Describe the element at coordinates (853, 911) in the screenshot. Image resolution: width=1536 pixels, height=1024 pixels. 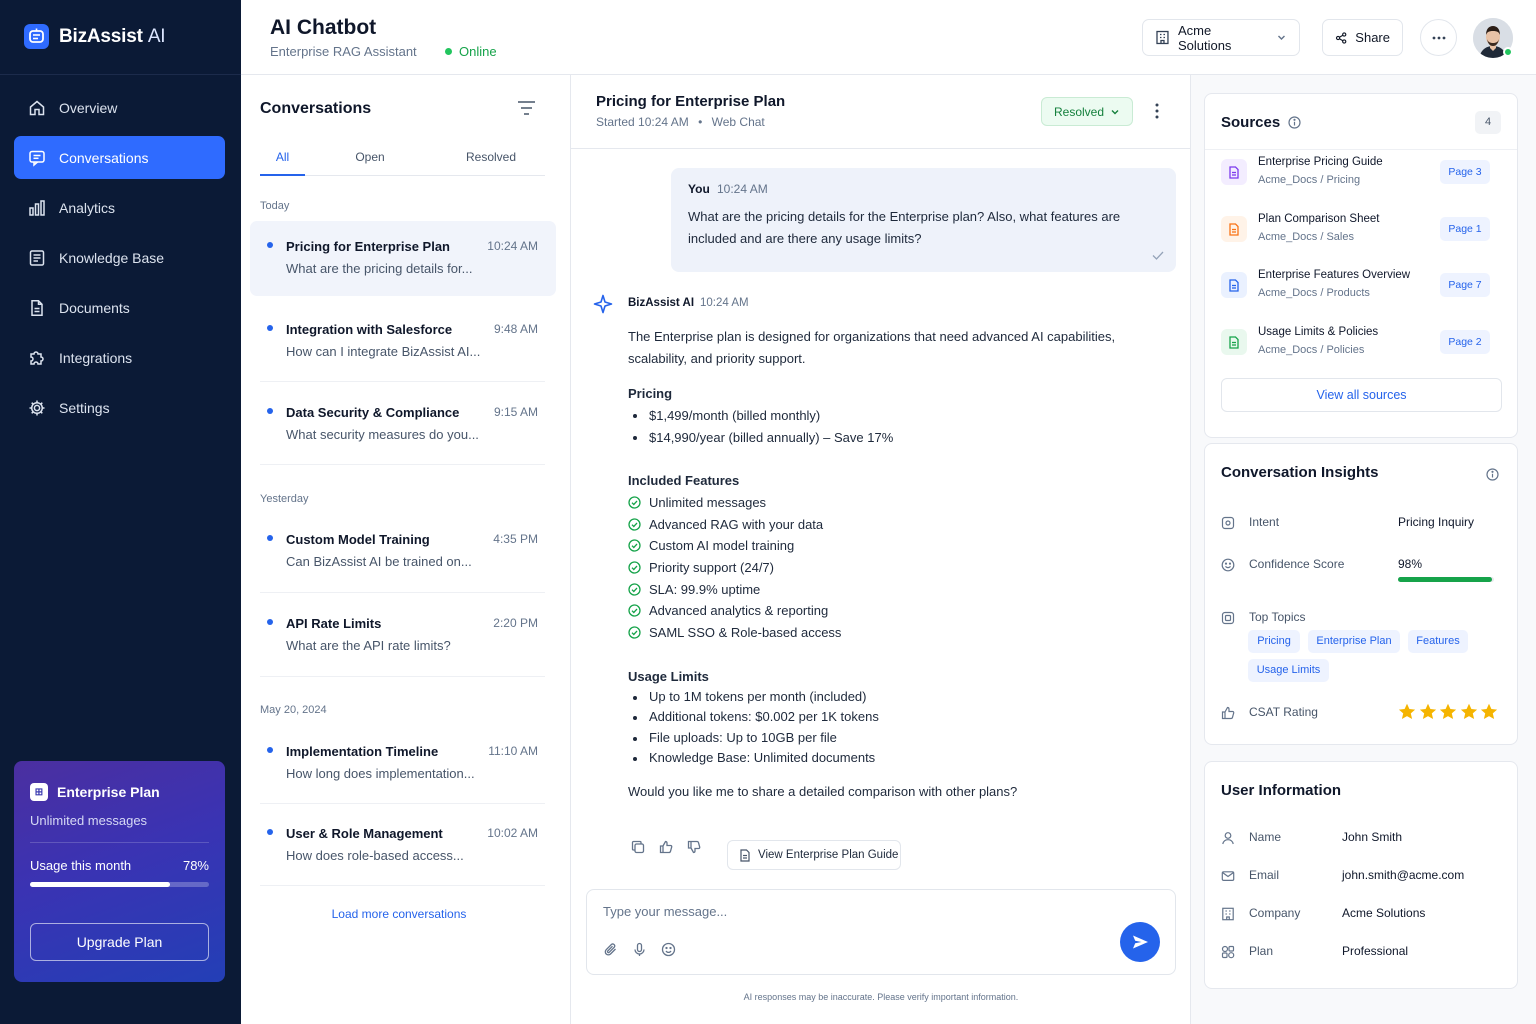
I see `message-input` at that location.